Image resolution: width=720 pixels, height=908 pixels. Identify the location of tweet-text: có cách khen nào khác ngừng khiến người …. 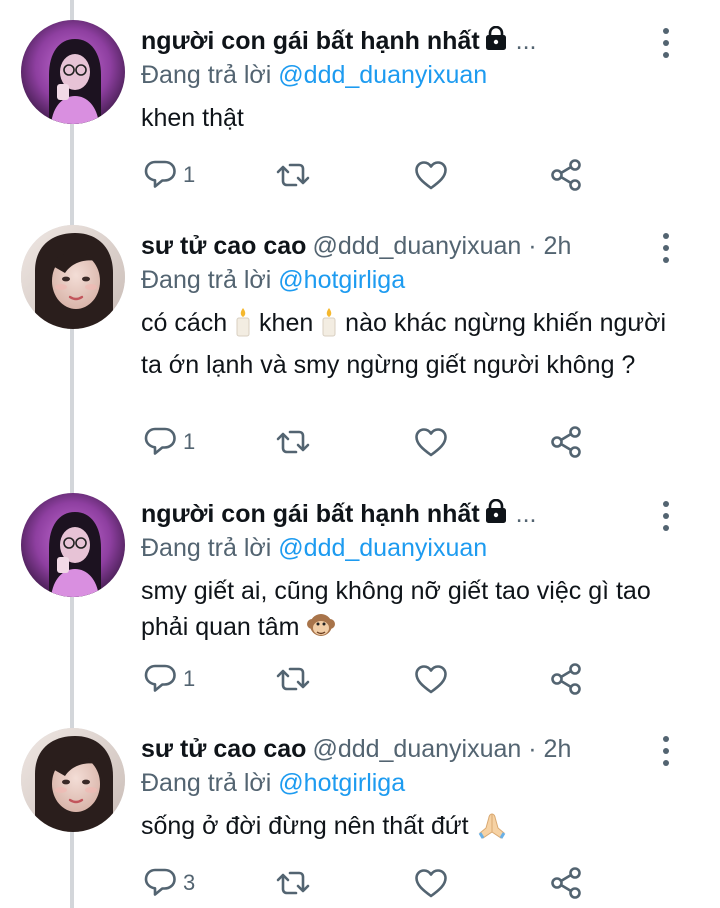
(411, 344).